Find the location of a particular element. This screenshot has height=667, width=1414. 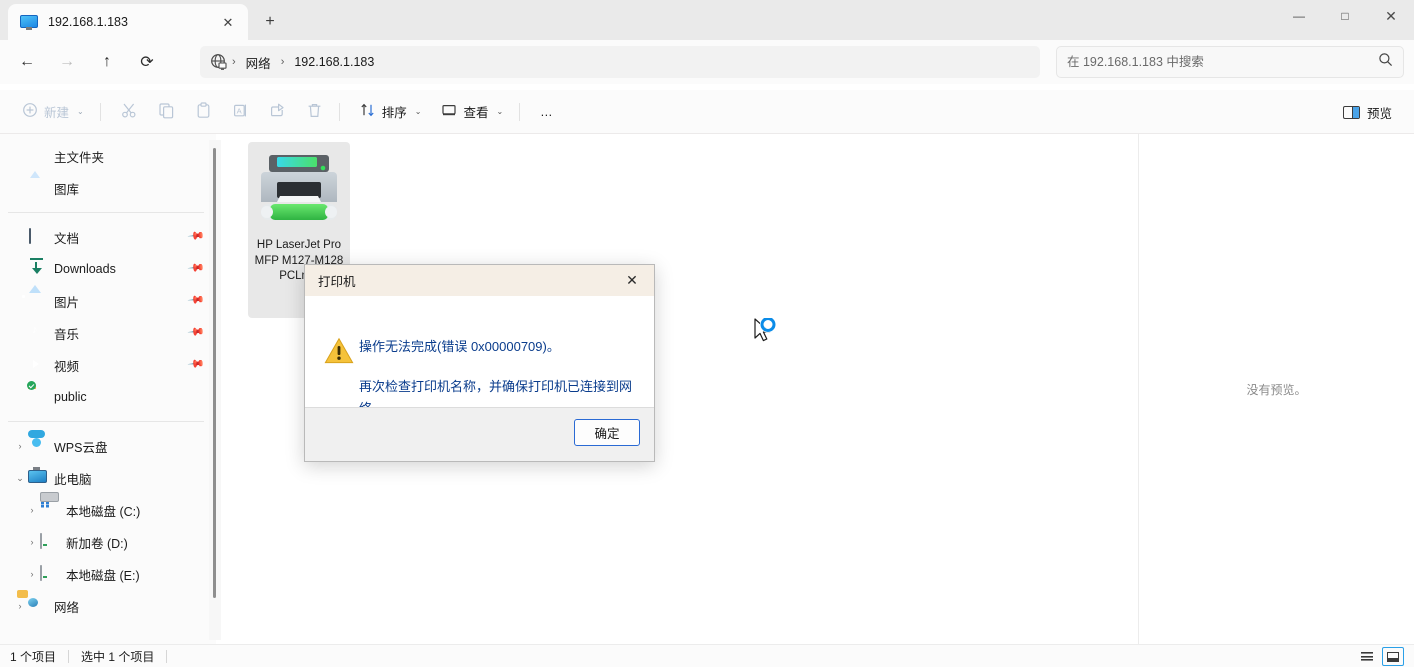

sidebar-item-wps-cloud: › WPS云盘 is located at coordinates (107, 446).